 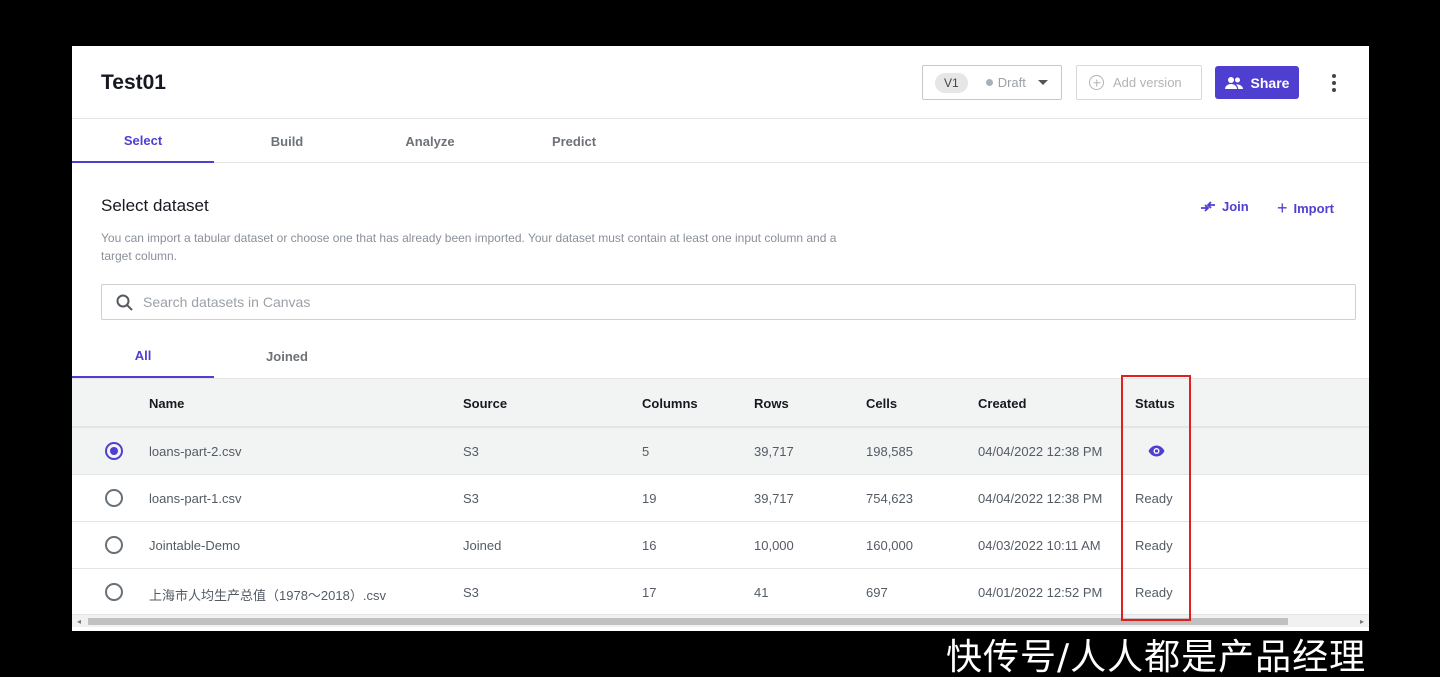 I want to click on cell-cells: 160,000, so click(x=889, y=545).